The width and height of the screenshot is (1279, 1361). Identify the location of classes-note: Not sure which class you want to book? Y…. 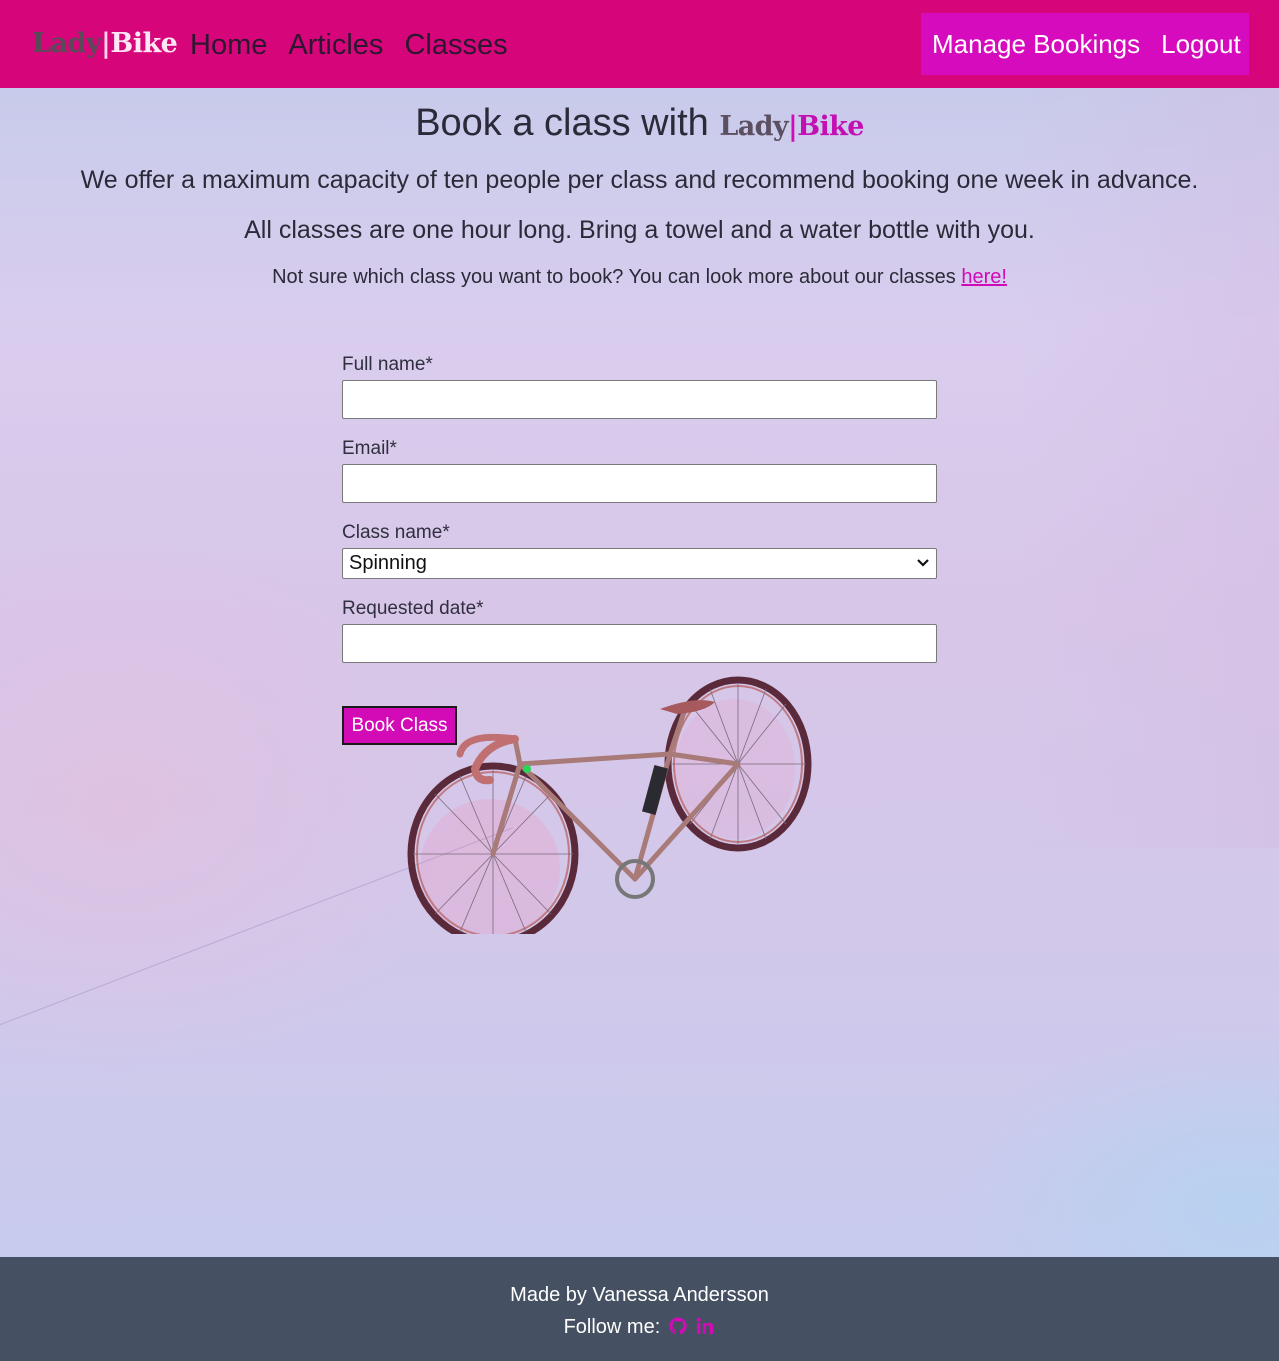
(639, 277).